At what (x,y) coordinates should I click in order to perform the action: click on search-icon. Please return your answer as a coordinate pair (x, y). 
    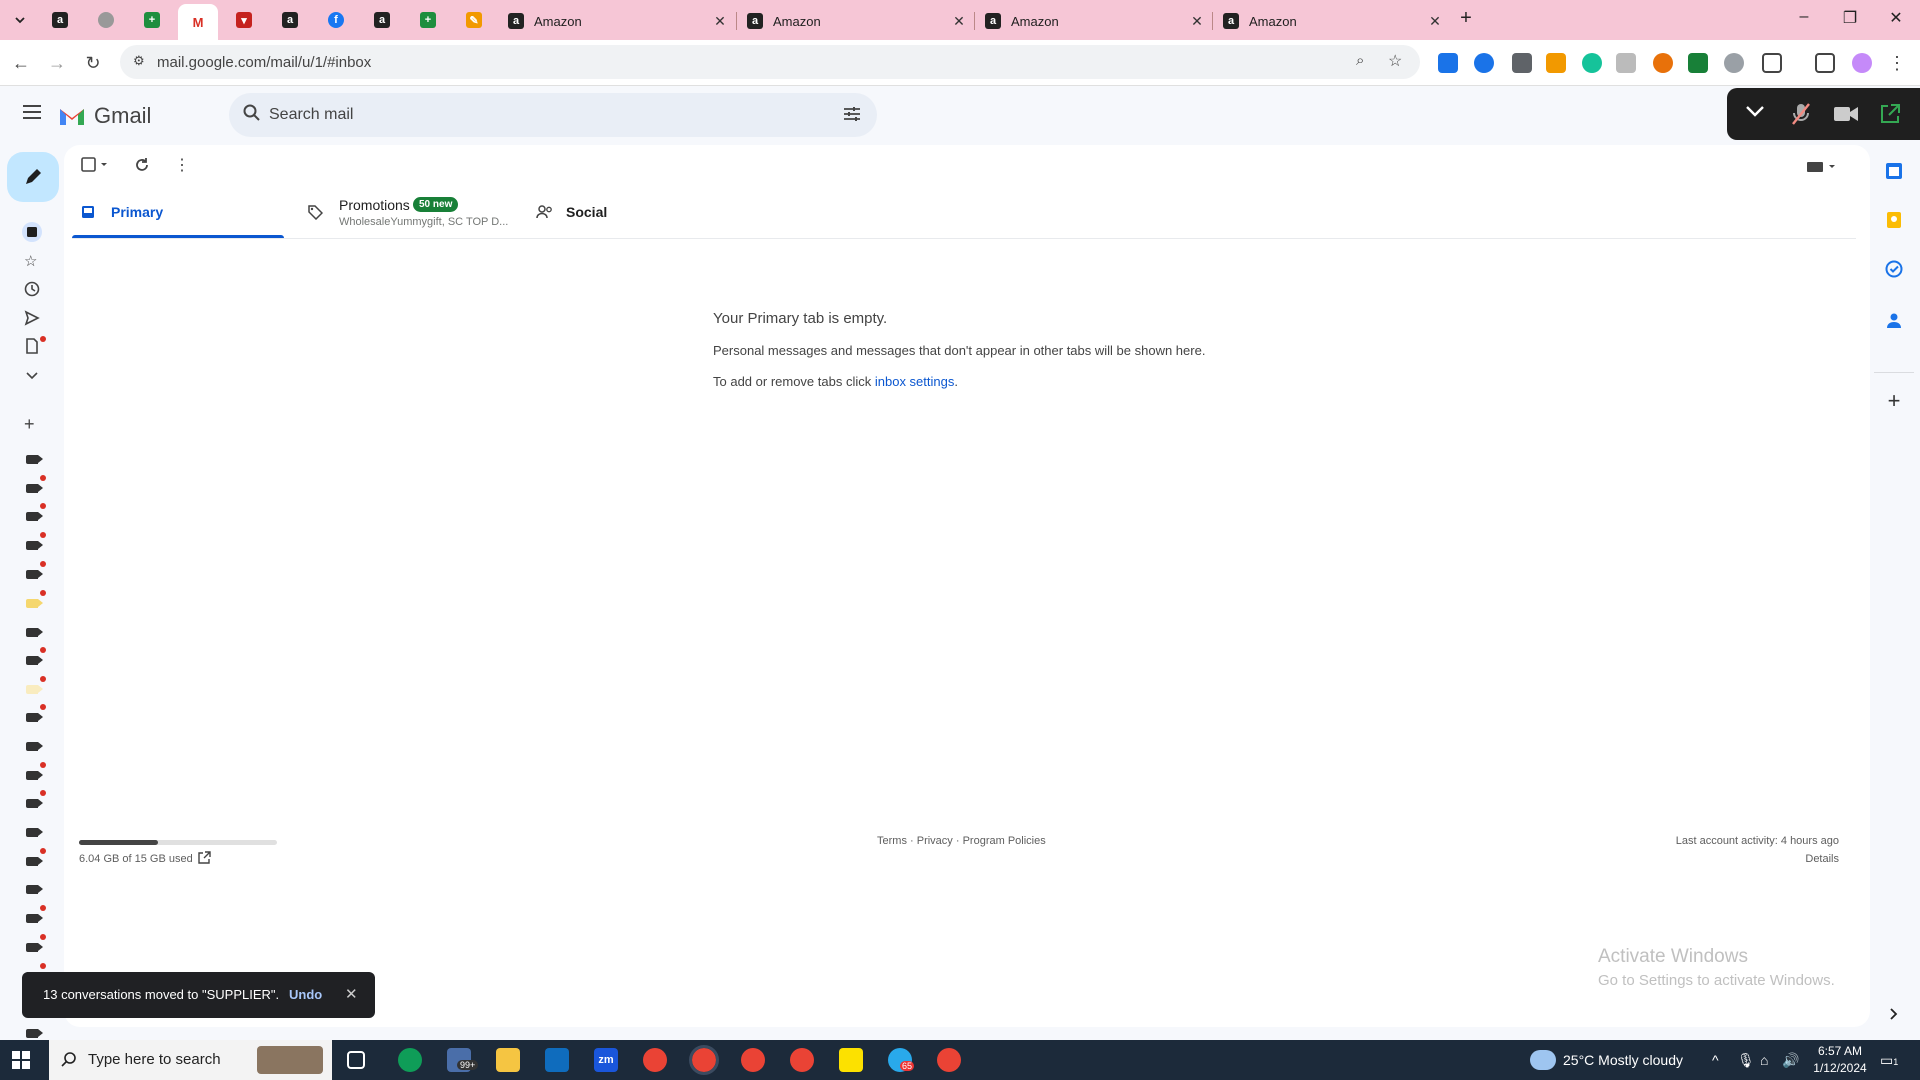
    Looking at the image, I should click on (252, 113).